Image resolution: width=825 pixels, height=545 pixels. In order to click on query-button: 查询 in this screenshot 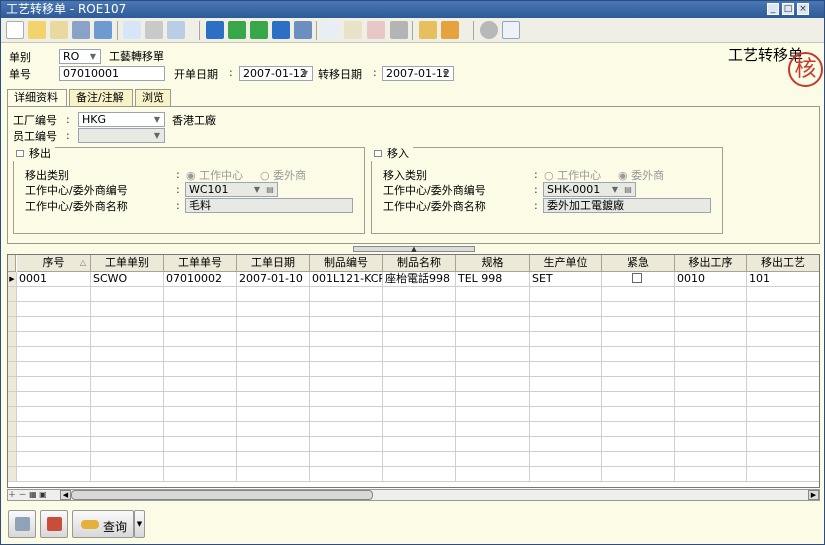, I will do `click(103, 524)`.